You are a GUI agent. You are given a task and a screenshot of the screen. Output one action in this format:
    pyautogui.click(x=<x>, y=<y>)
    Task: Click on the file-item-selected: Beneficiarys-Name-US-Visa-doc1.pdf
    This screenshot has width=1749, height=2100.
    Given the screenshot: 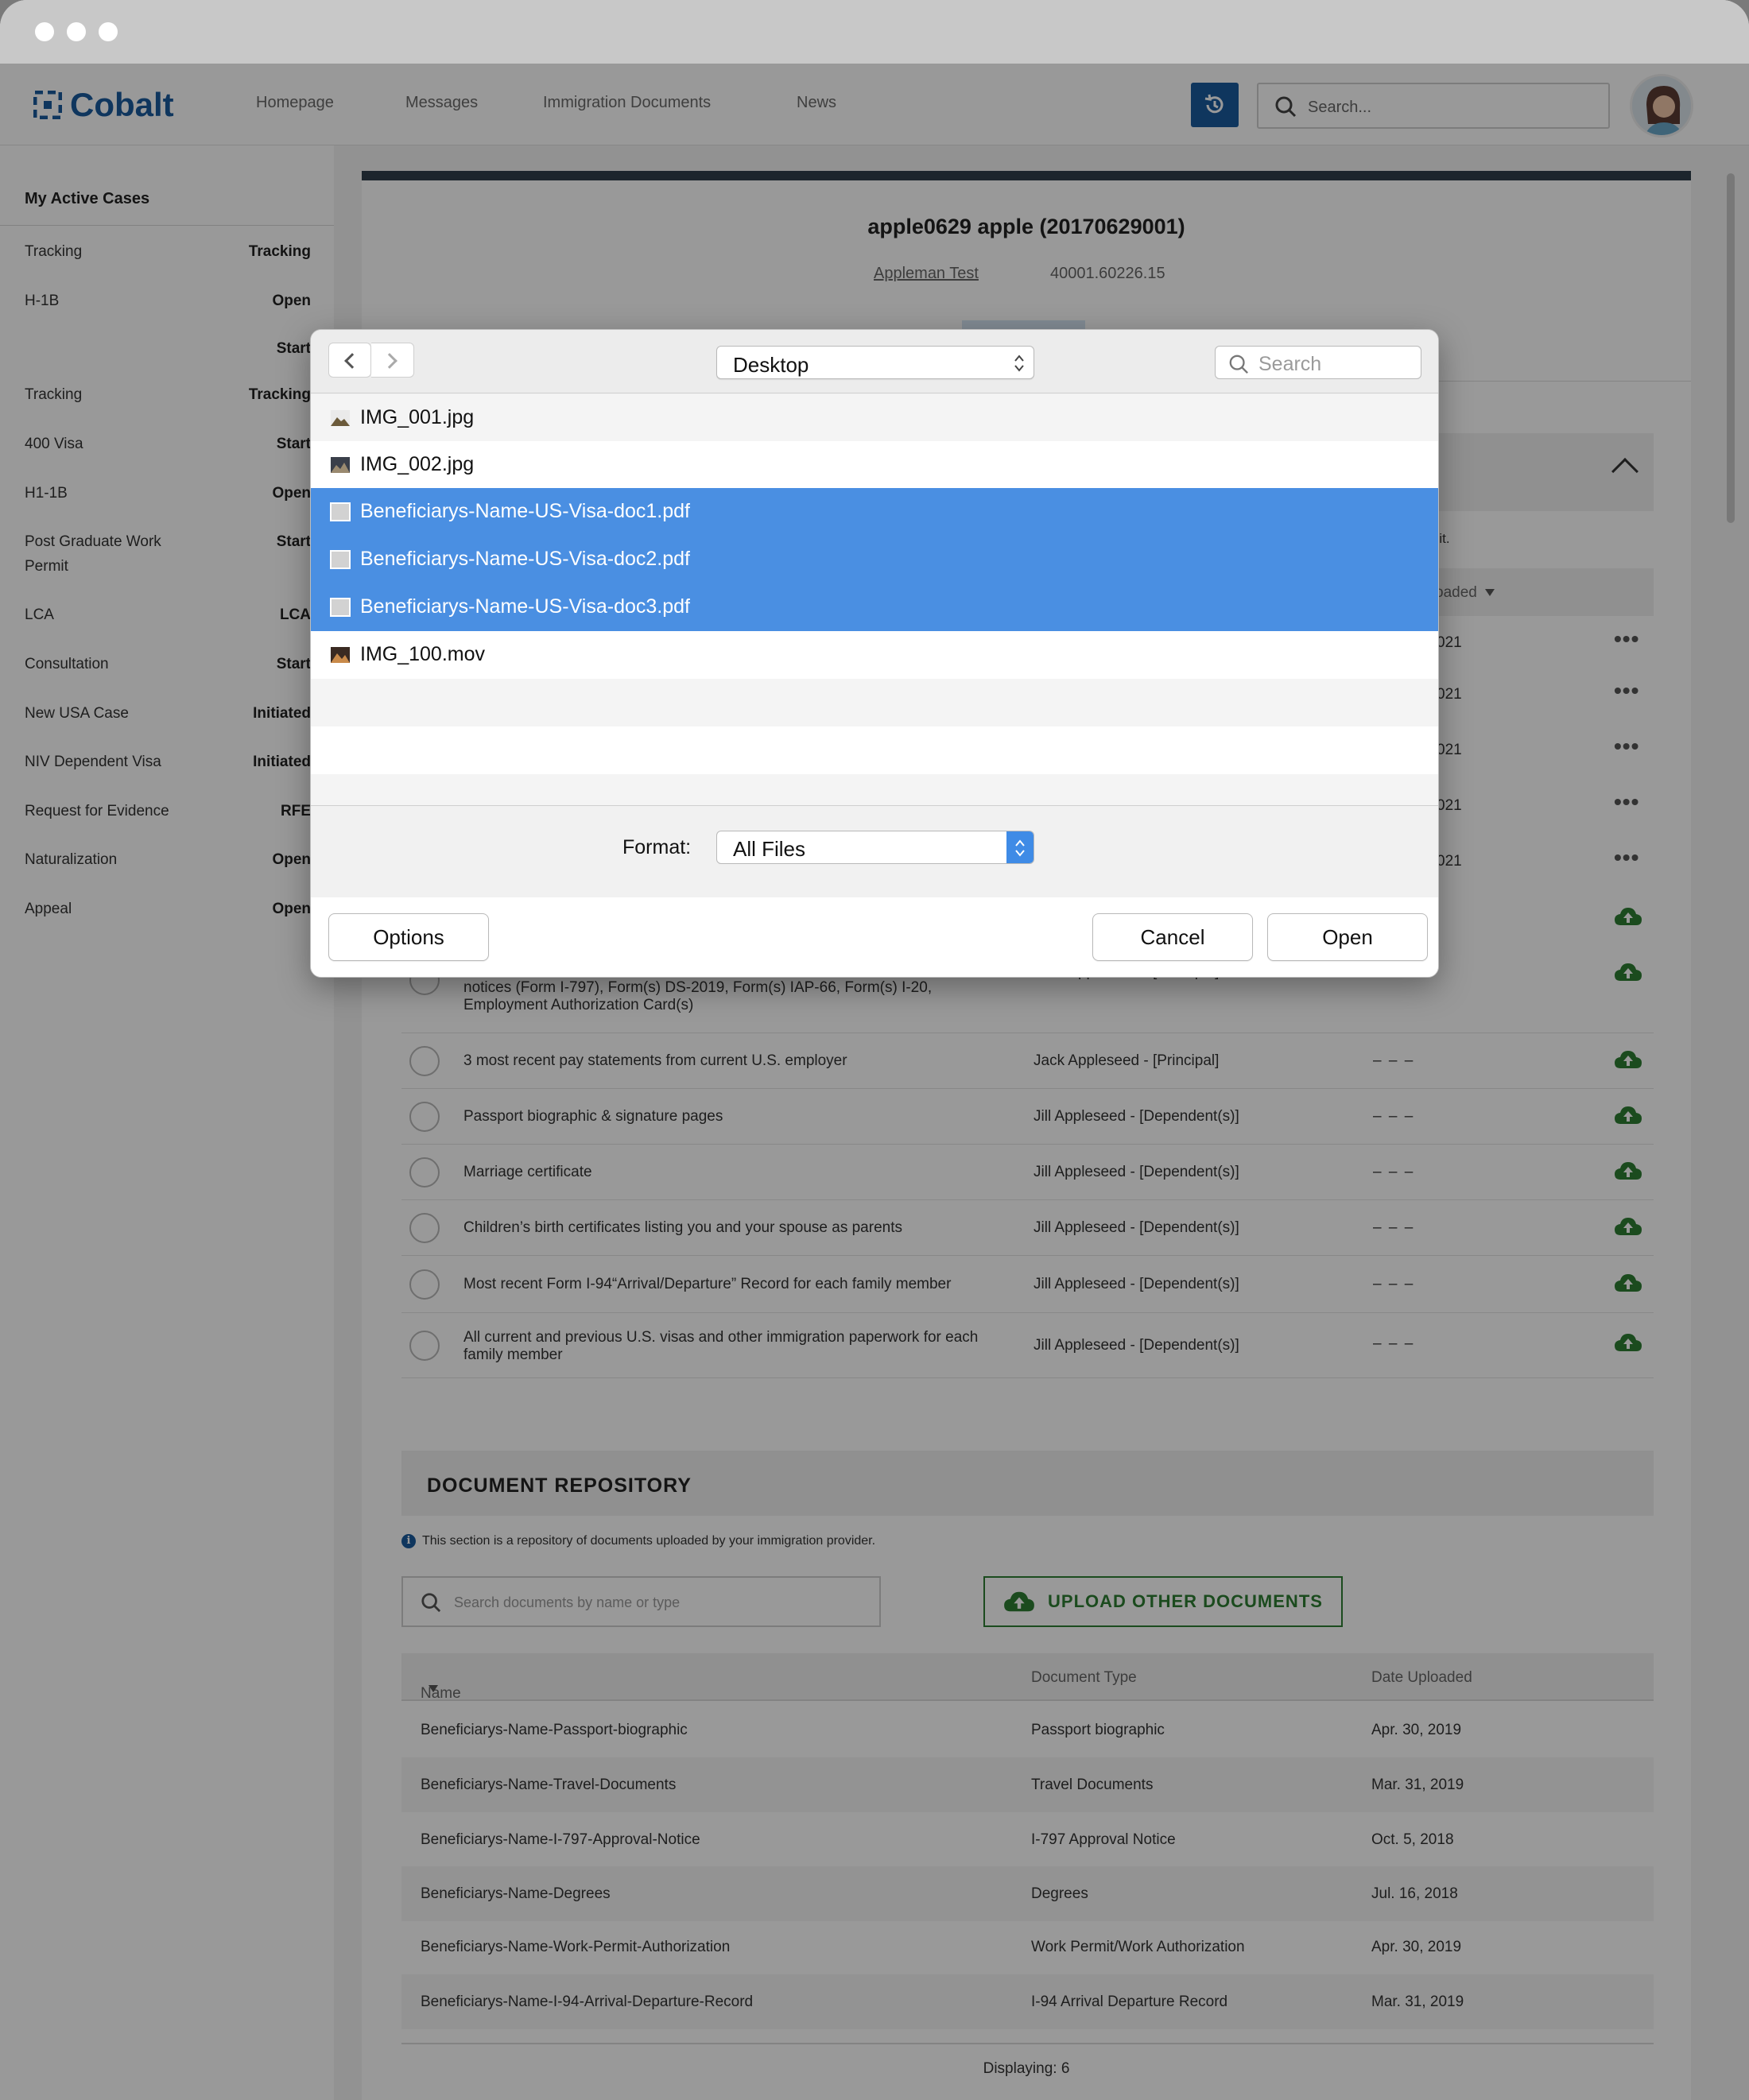 What is the action you would take?
    pyautogui.click(x=874, y=512)
    